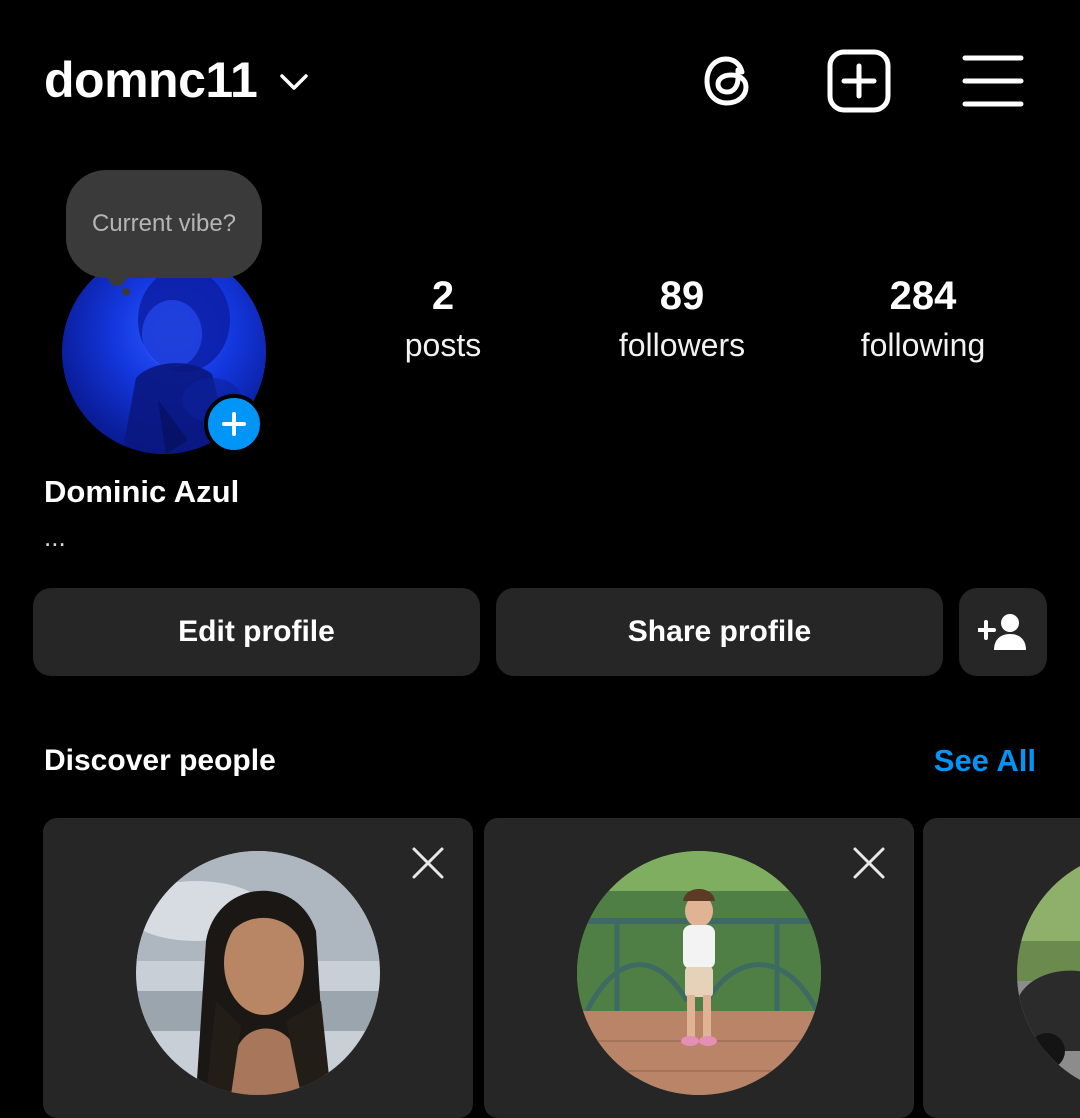 The width and height of the screenshot is (1080, 1118). I want to click on share-profile-button: Share profile, so click(719, 632).